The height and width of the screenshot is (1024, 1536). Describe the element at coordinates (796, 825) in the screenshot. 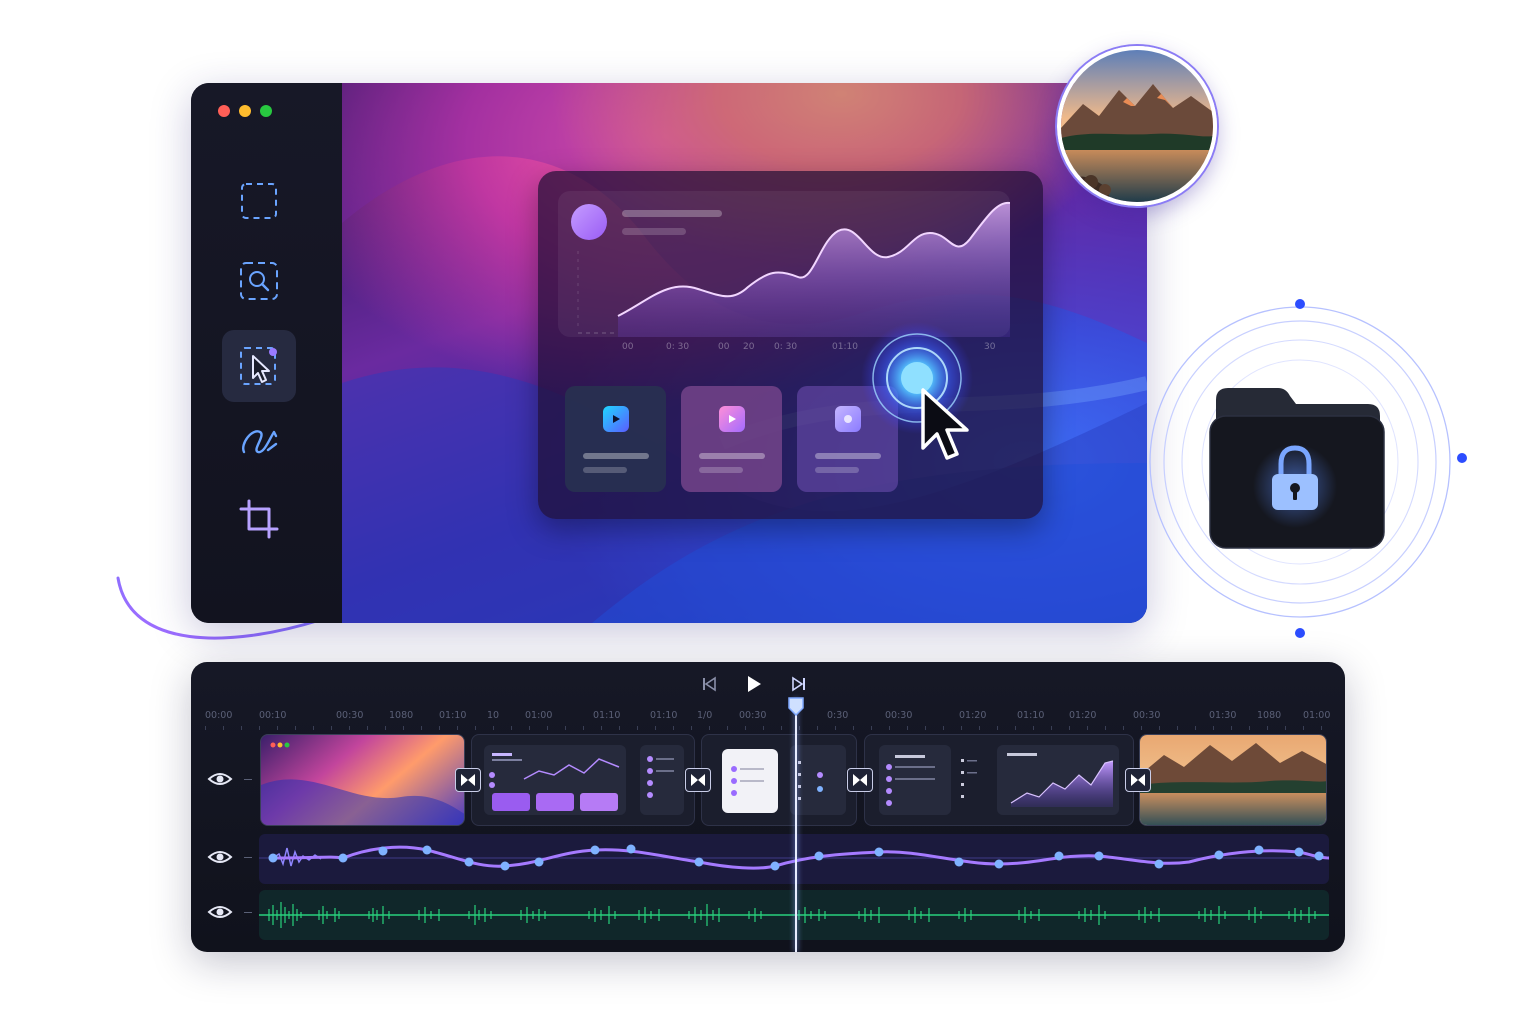

I see `playhead` at that location.